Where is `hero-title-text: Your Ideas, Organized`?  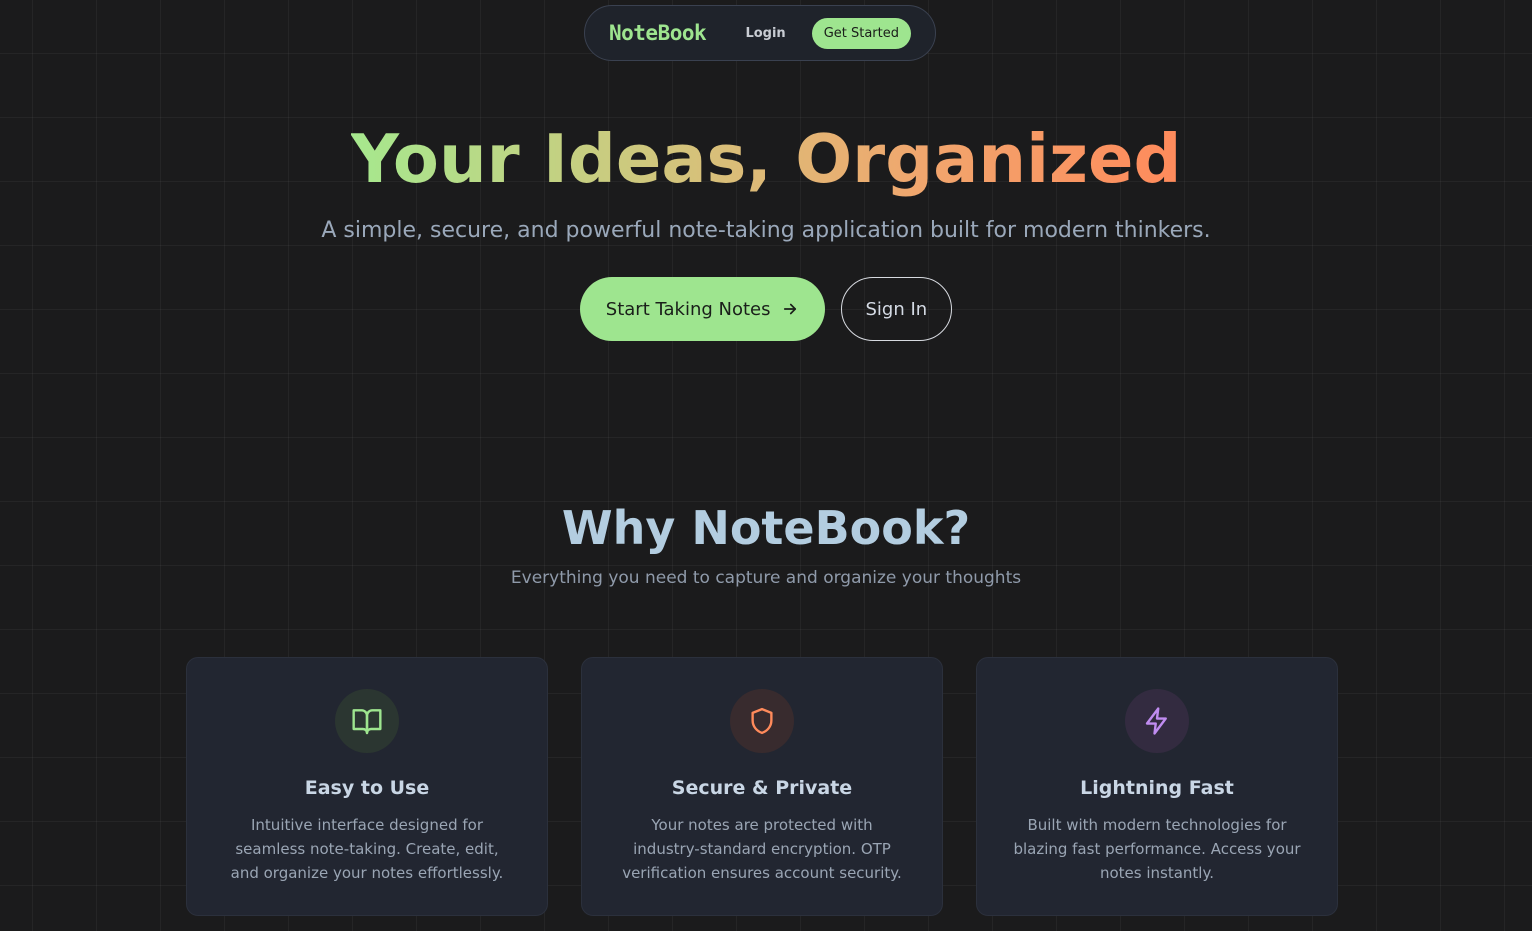 hero-title-text: Your Ideas, Organized is located at coordinates (766, 159).